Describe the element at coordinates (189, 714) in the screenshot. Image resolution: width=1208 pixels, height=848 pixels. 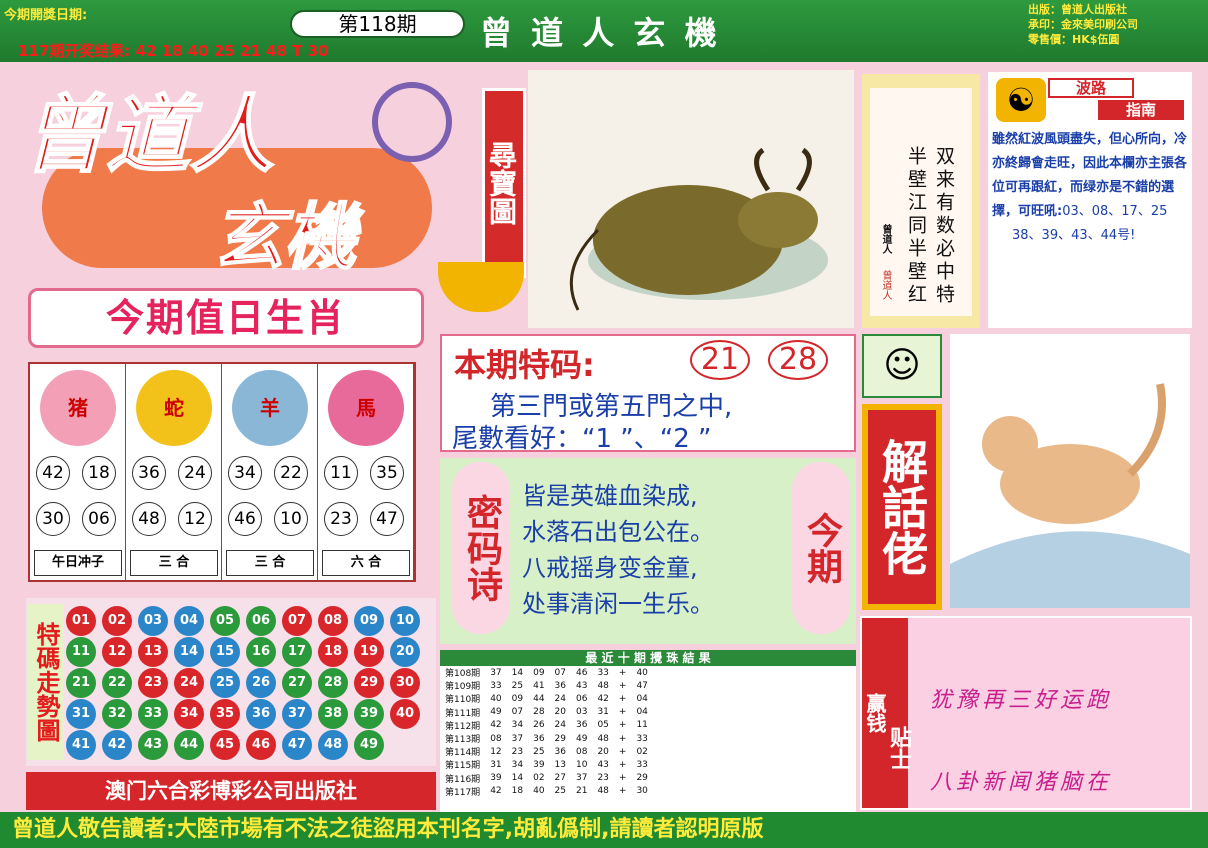
I see `trend-ball: 34` at that location.